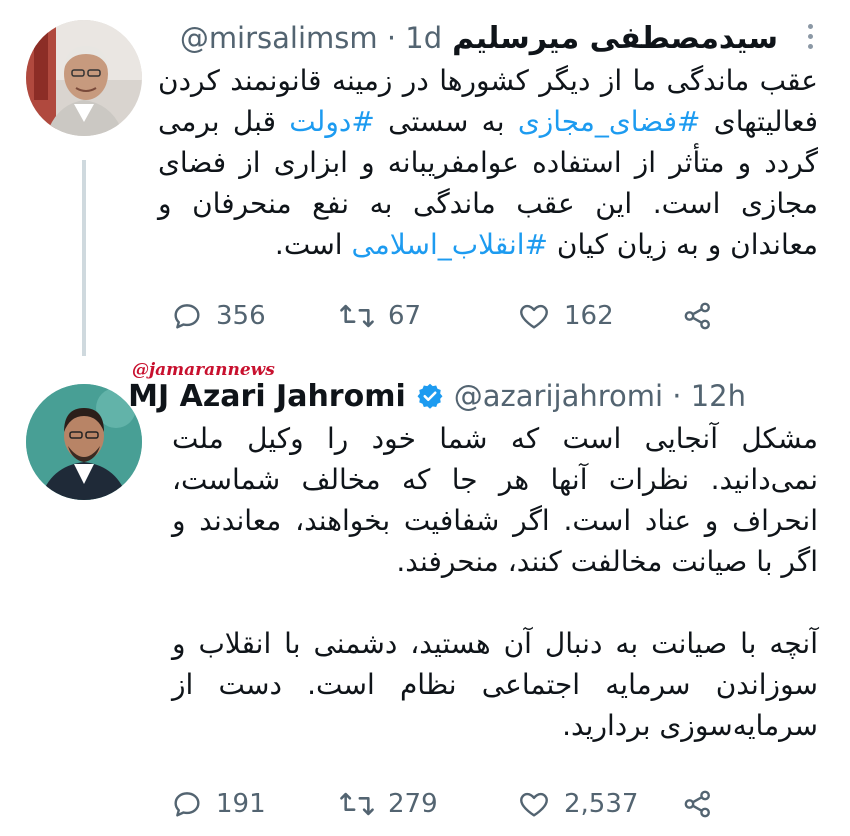  Describe the element at coordinates (449, 244) in the screenshot. I see `hashtag-link: #انقلاب_اسلامی` at that location.